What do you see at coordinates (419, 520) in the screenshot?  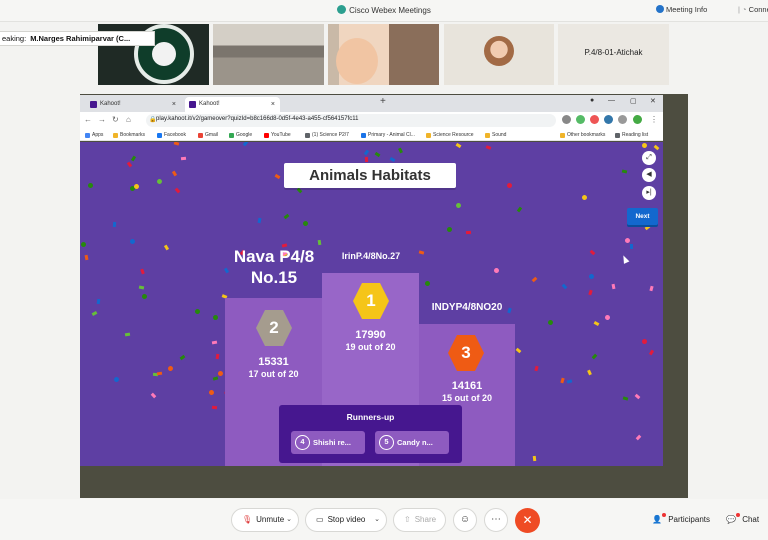 I see `share-button: ⇧ Share` at bounding box center [419, 520].